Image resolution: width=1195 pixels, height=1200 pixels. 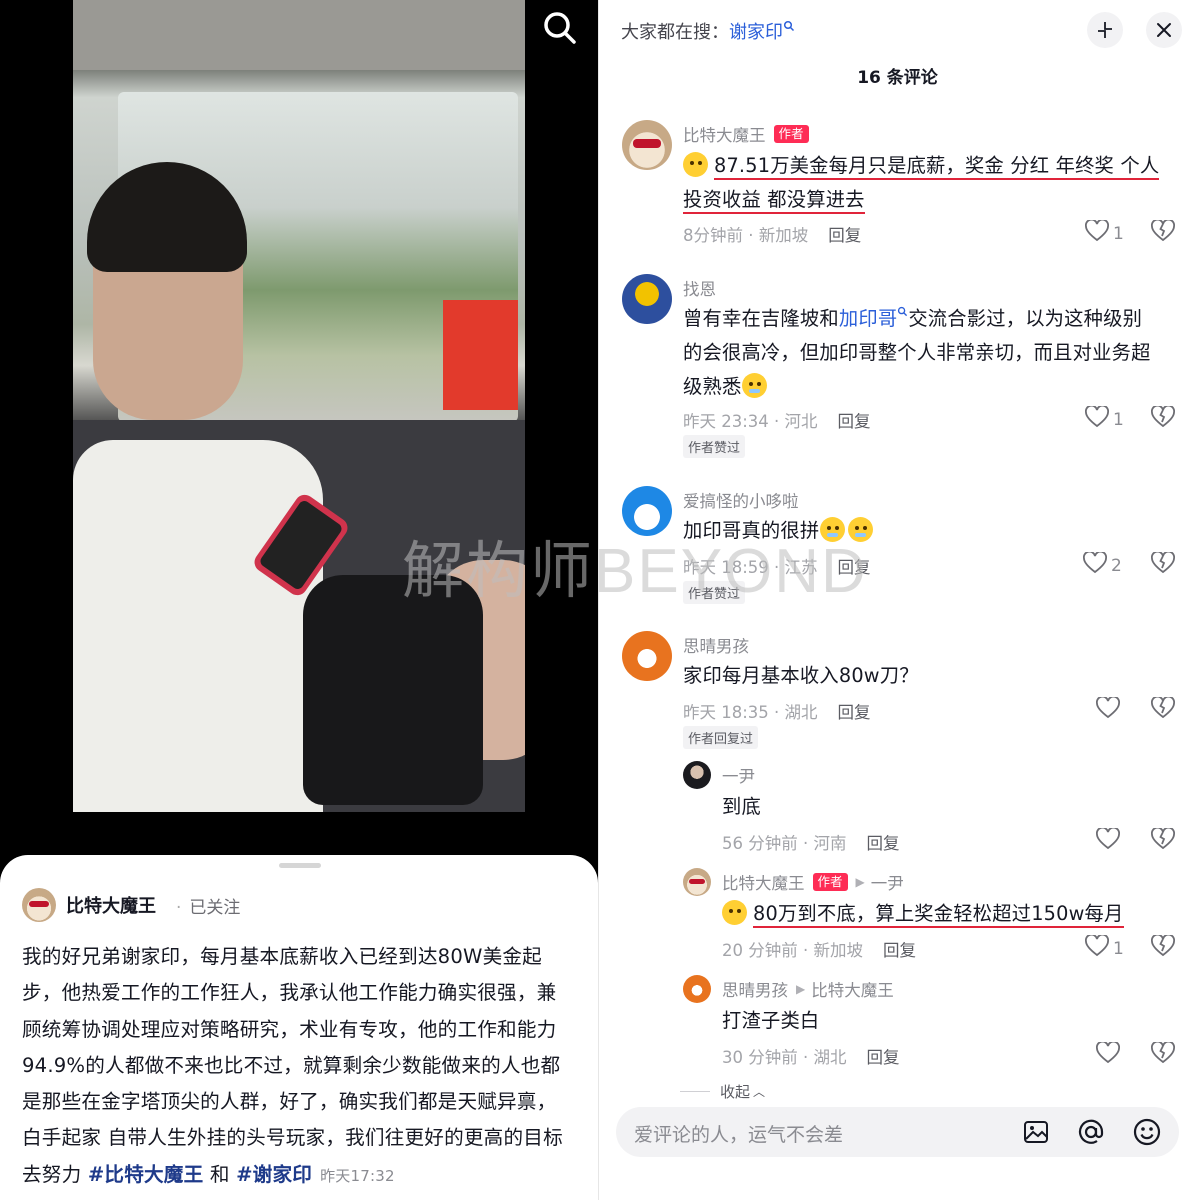 I want to click on reply-to-name: 一尹, so click(x=887, y=882).